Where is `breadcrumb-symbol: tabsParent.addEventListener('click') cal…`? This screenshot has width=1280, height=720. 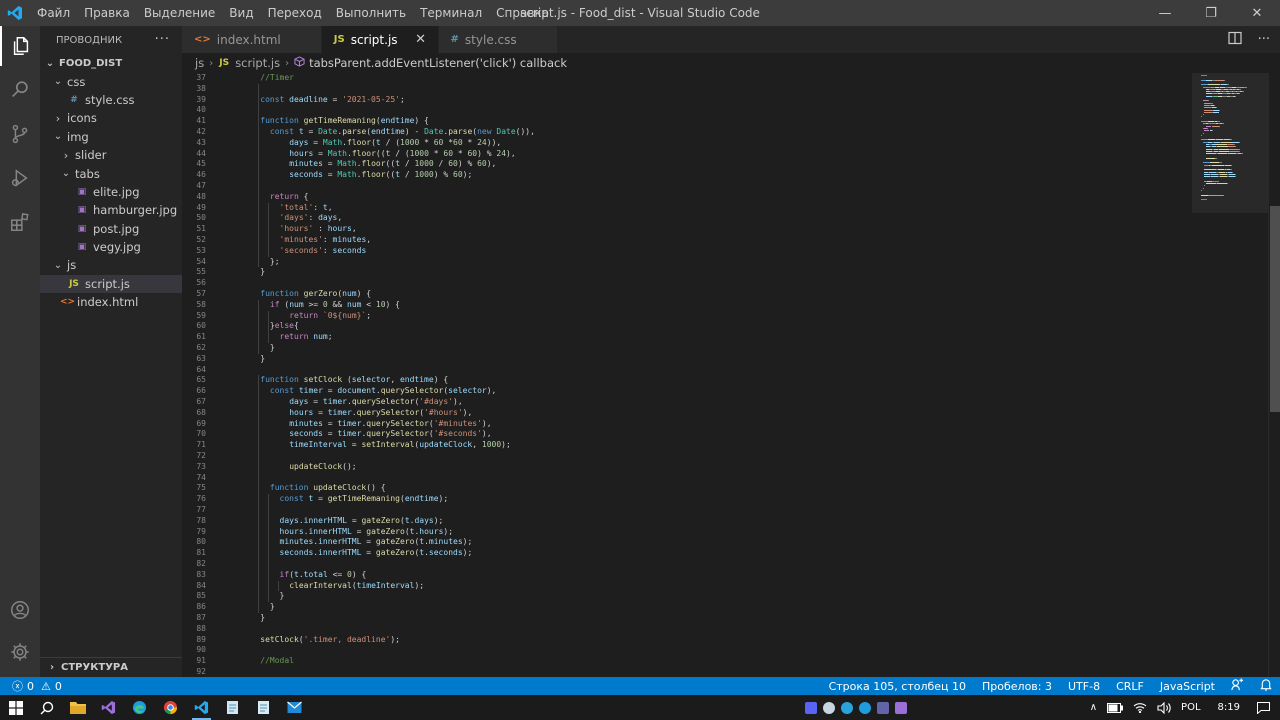 breadcrumb-symbol: tabsParent.addEventListener('click') cal… is located at coordinates (438, 63).